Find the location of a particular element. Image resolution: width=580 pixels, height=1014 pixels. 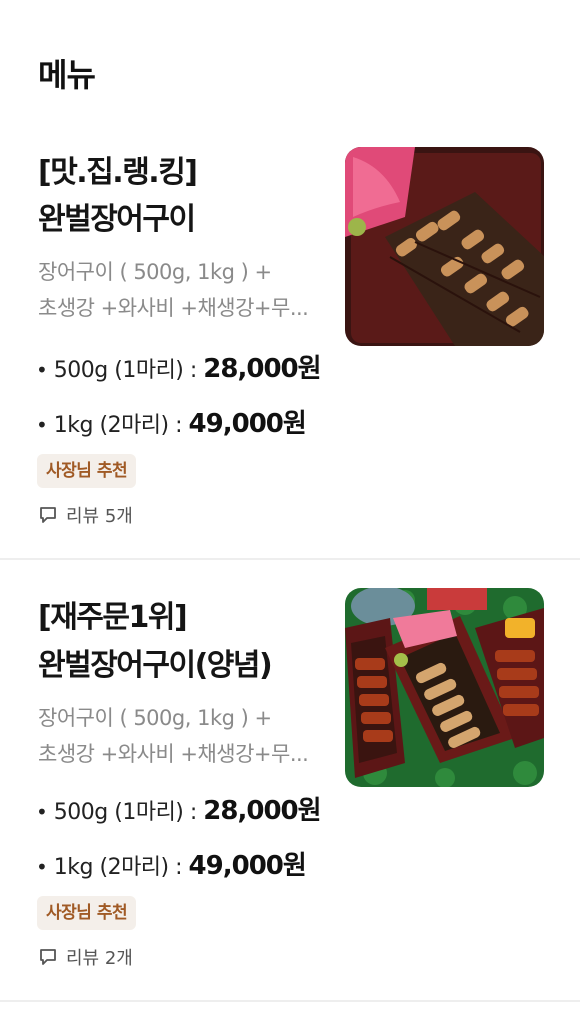

seasoned-eel-box-photo is located at coordinates (444, 687).